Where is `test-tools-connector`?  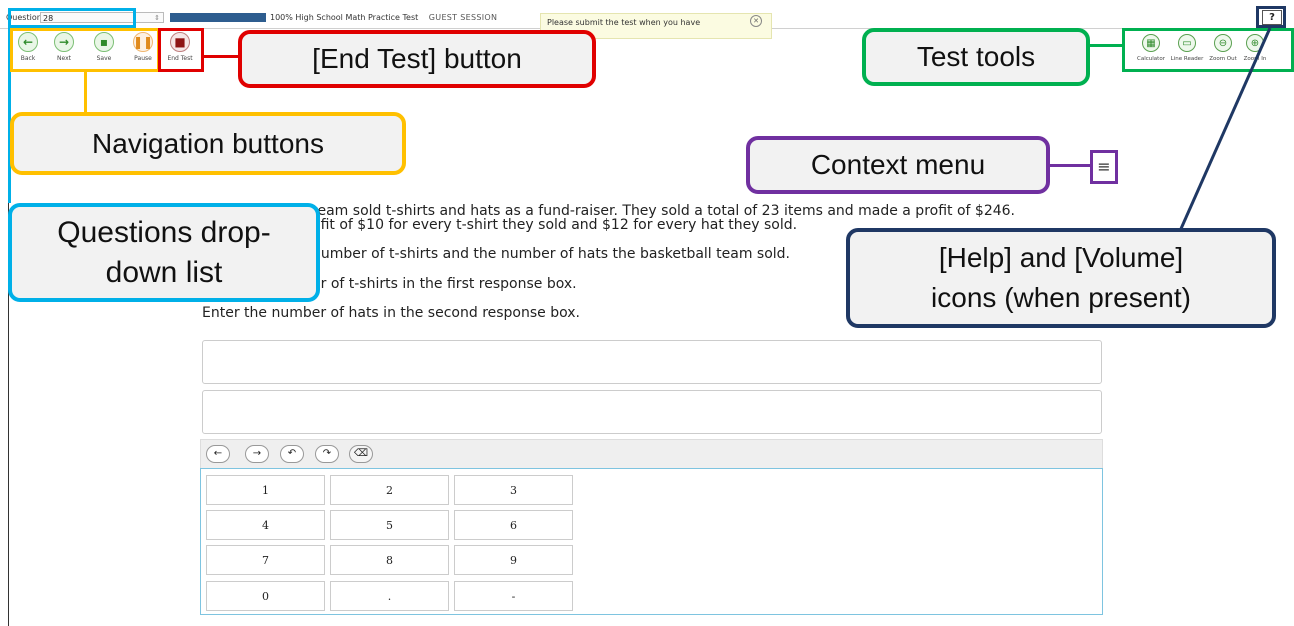
test-tools-connector is located at coordinates (1107, 45).